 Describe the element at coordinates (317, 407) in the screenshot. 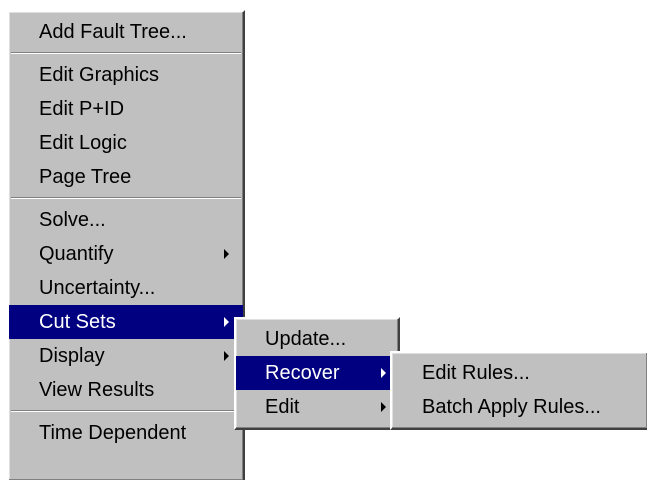

I see `menu-item-edit: Edit` at that location.